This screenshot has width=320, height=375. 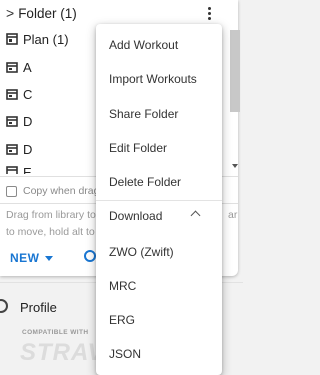 I want to click on tree-item-label: C, so click(x=28, y=94).